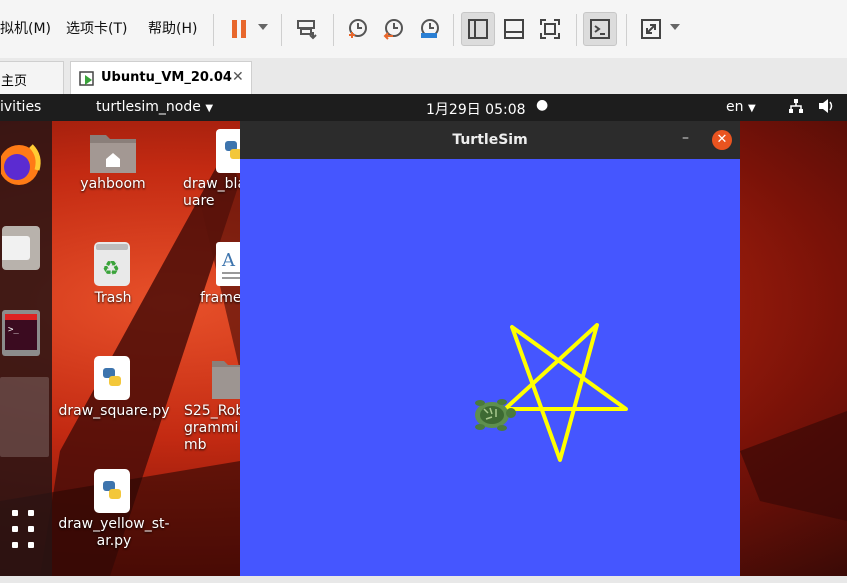 This screenshot has width=847, height=583. I want to click on home-folder-icon, so click(113, 154).